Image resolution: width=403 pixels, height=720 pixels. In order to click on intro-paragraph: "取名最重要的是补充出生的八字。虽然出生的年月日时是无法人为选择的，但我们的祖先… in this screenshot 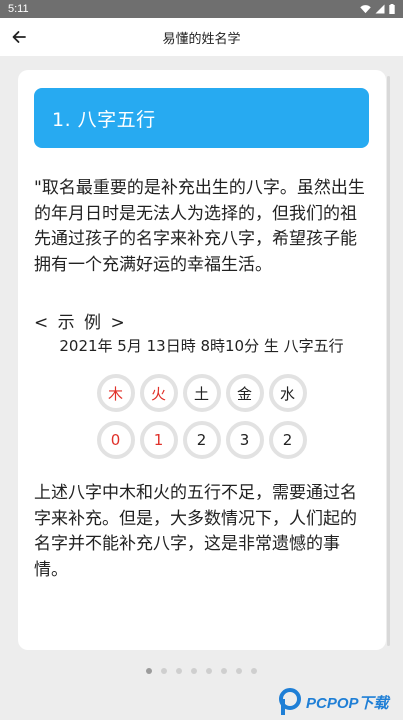, I will do `click(199, 226)`.